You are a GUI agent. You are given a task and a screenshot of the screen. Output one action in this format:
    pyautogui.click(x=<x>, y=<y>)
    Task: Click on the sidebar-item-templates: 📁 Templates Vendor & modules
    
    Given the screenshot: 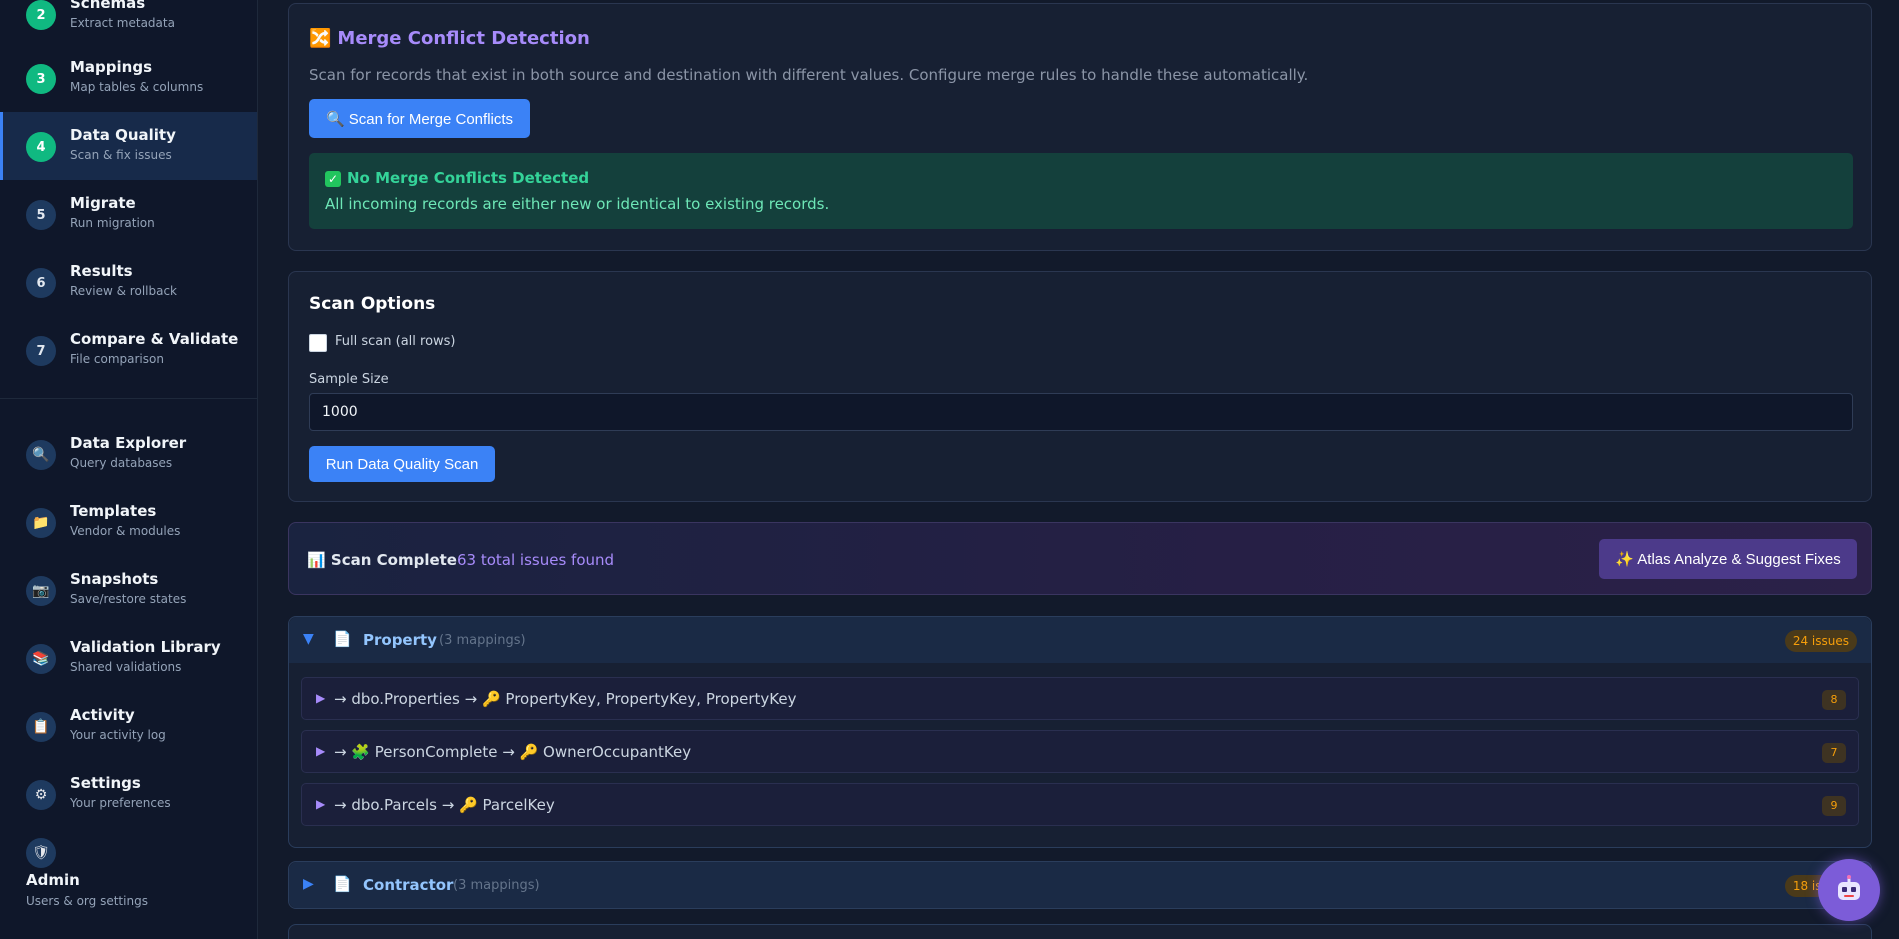 What is the action you would take?
    pyautogui.click(x=128, y=522)
    